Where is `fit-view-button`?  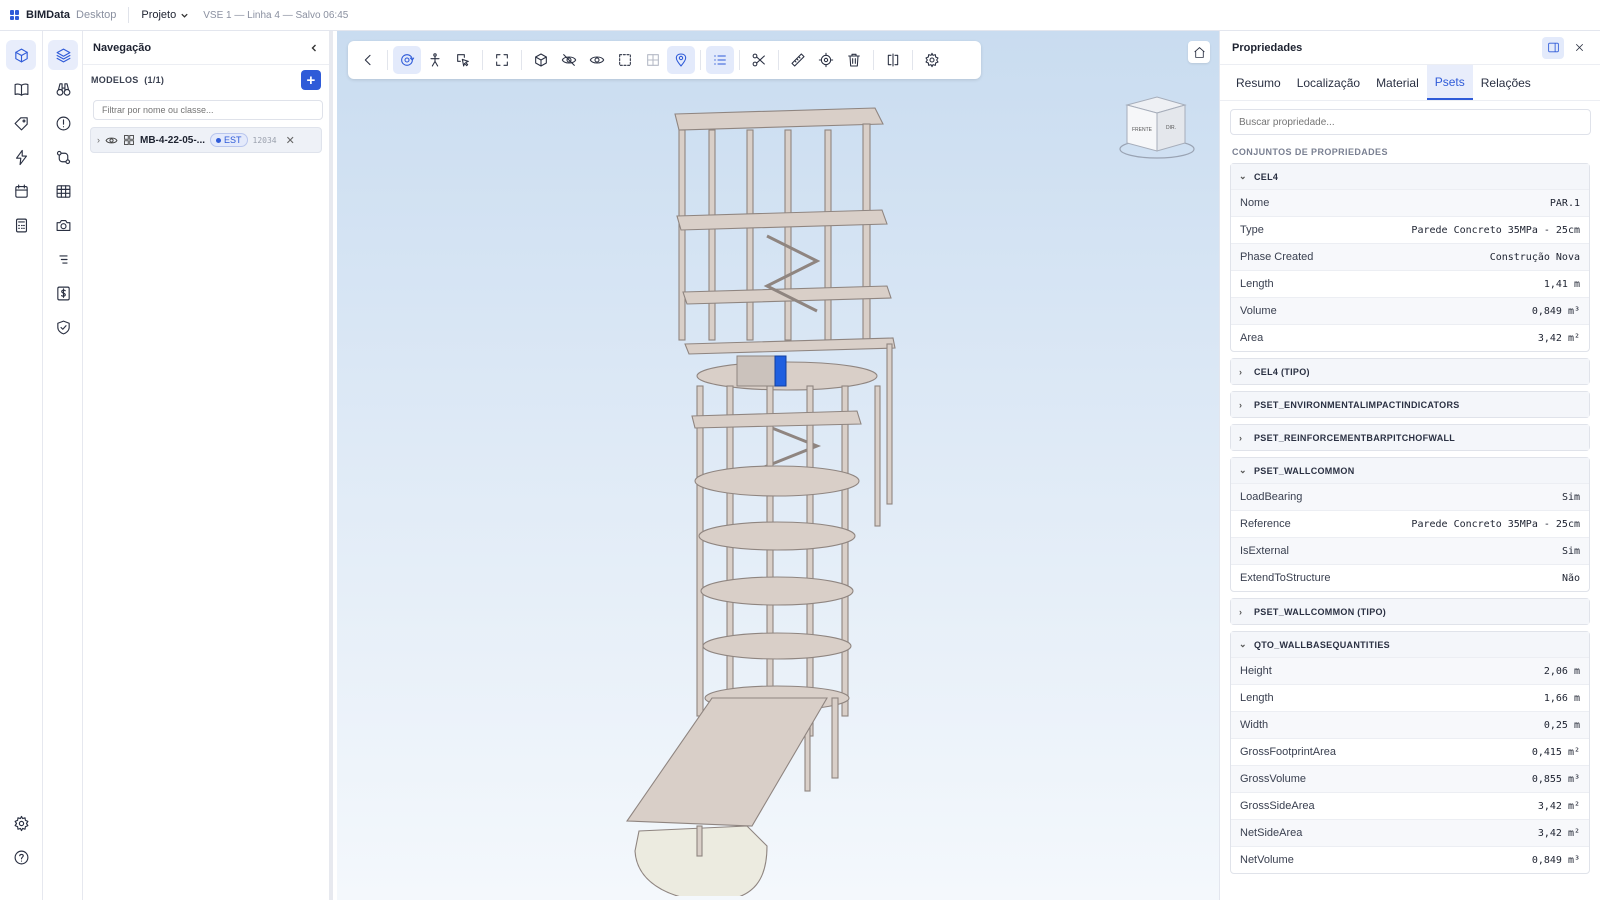 fit-view-button is located at coordinates (502, 60).